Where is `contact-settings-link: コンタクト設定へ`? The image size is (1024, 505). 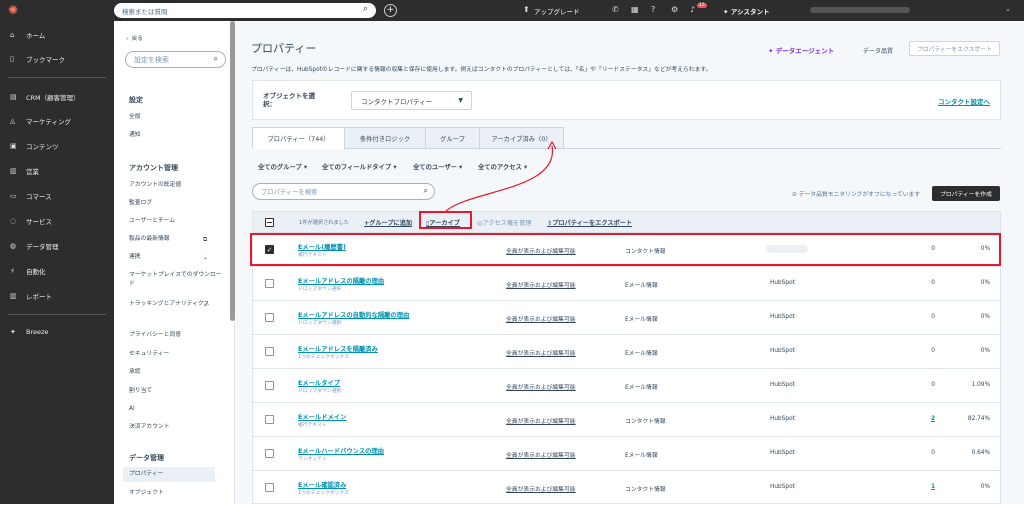 contact-settings-link: コンタクト設定へ is located at coordinates (964, 101).